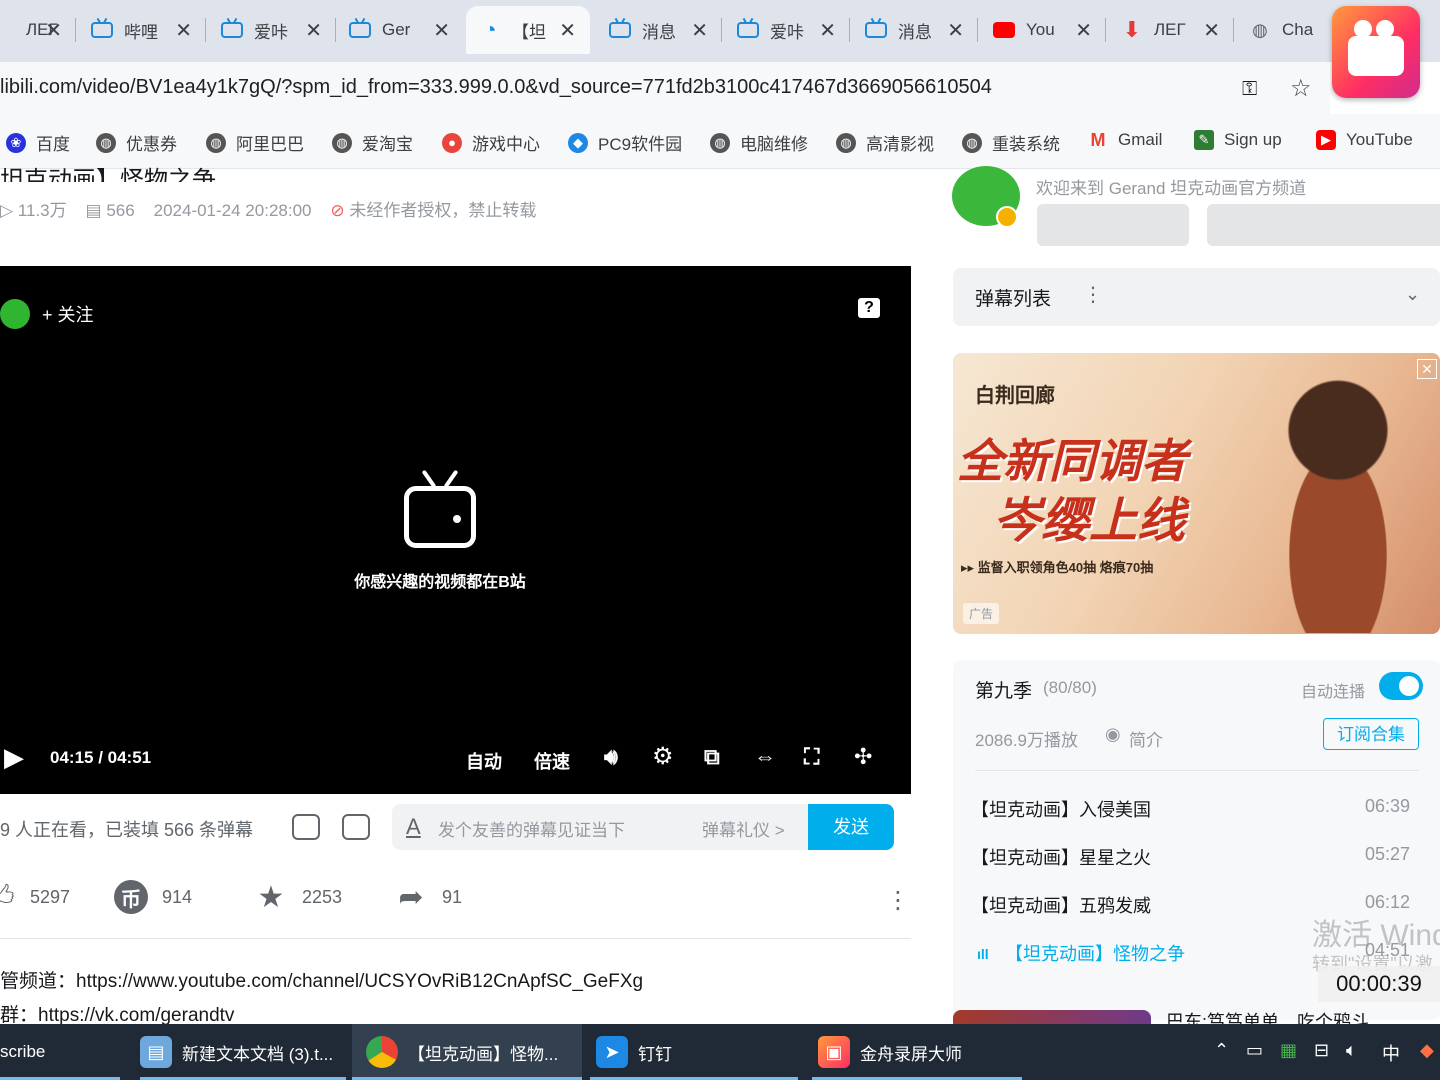 Image resolution: width=1440 pixels, height=1080 pixels. I want to click on bookmark-game-center: ● 游戏中心, so click(491, 142).